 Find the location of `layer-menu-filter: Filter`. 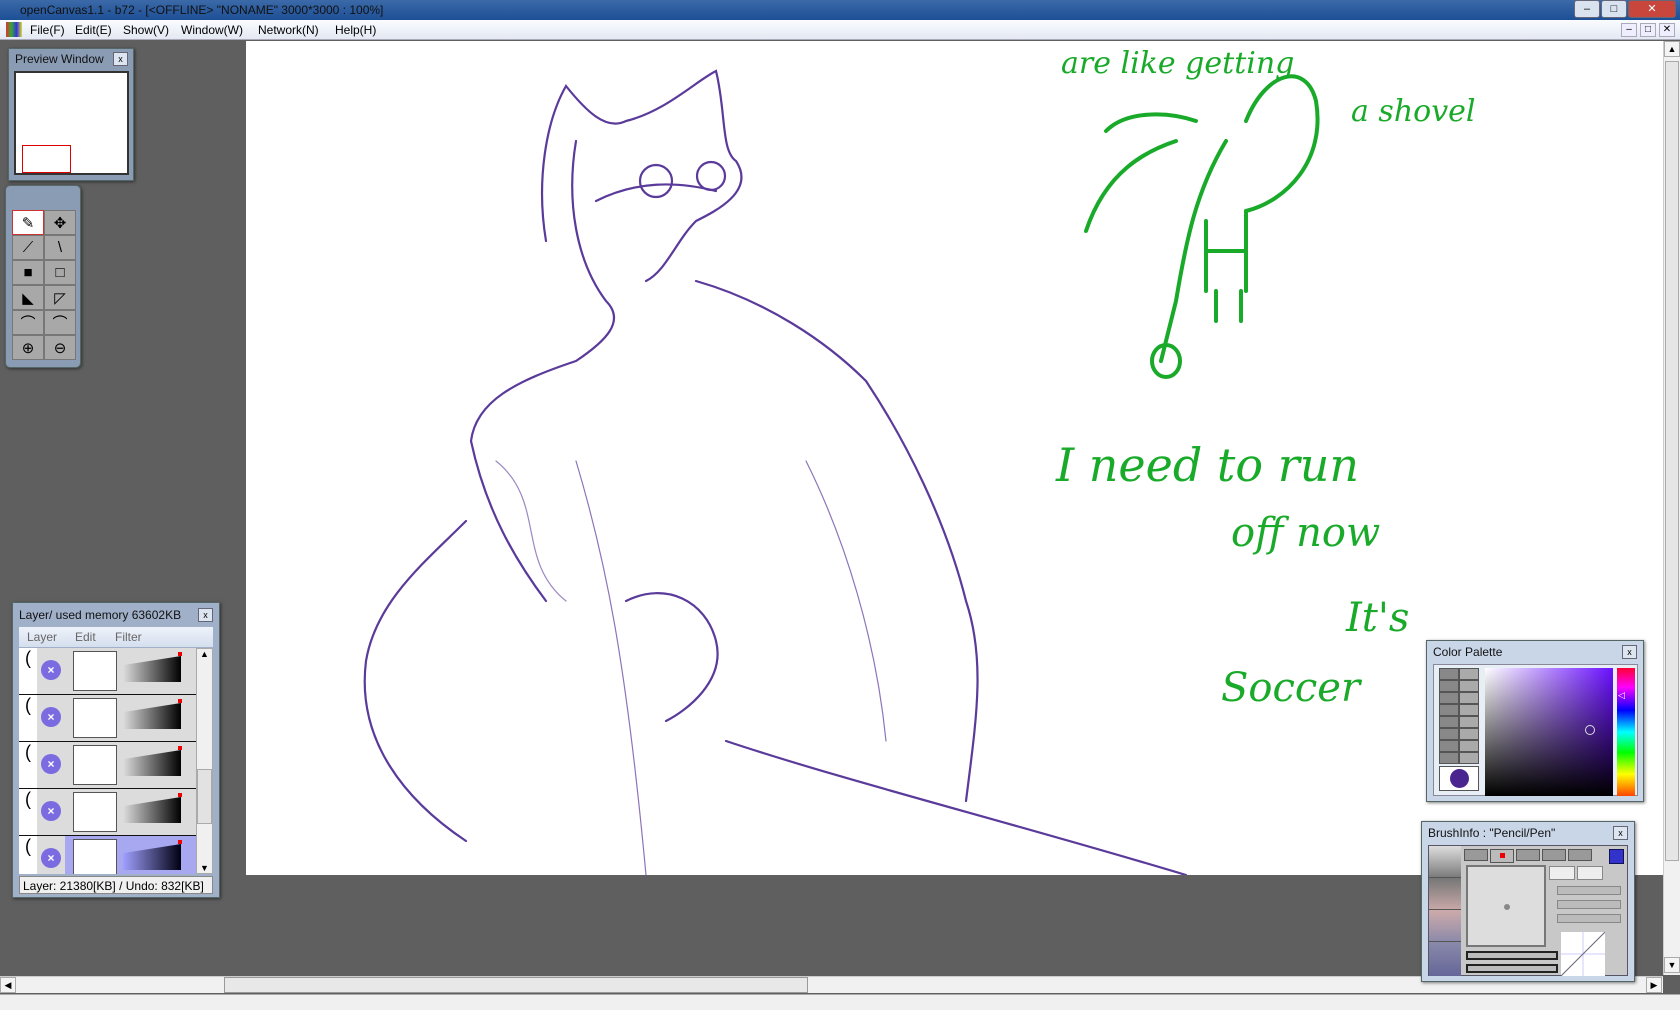

layer-menu-filter: Filter is located at coordinates (128, 637).